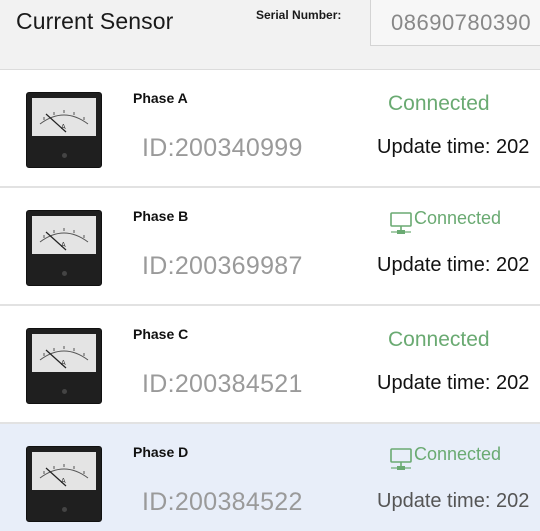 Image resolution: width=540 pixels, height=531 pixels. I want to click on page-title: Current Sensor, so click(95, 21).